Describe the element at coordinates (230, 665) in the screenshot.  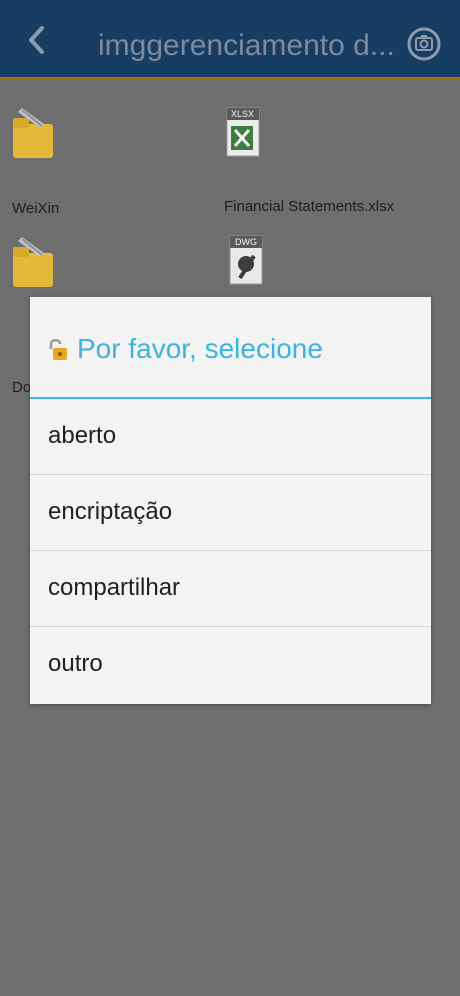
I see `option-outro: outro` at that location.